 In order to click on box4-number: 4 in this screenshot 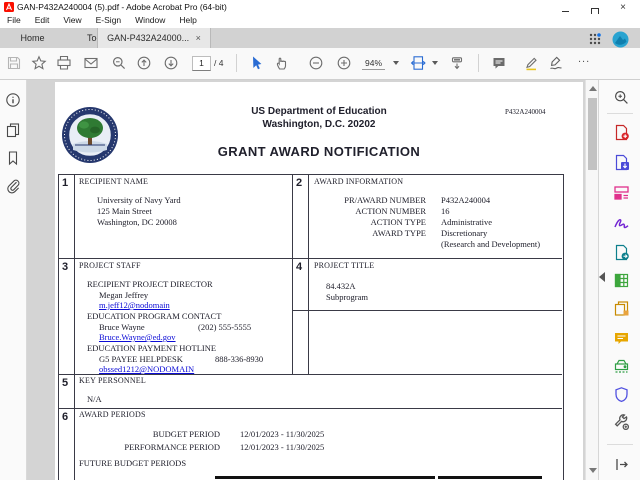, I will do `click(299, 267)`.